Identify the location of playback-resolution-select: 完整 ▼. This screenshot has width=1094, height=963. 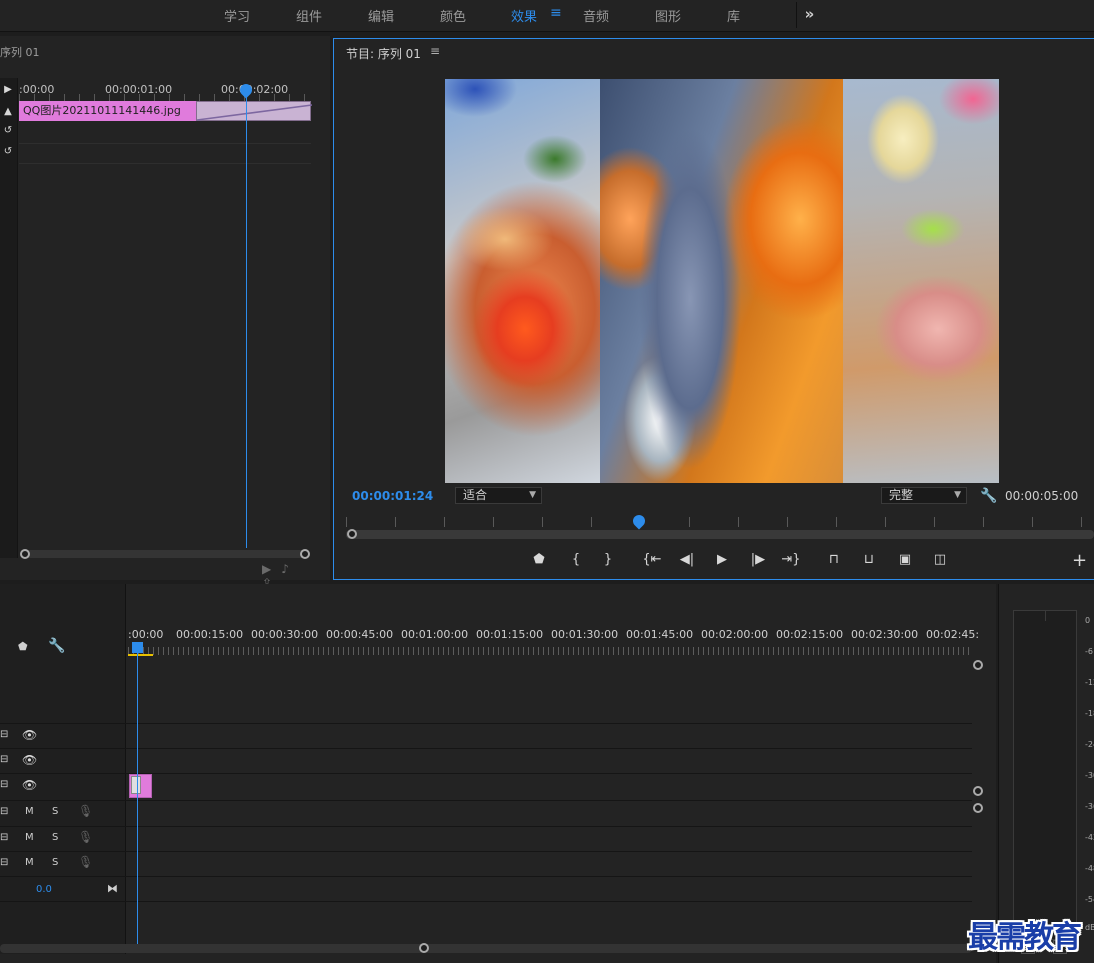
(924, 495).